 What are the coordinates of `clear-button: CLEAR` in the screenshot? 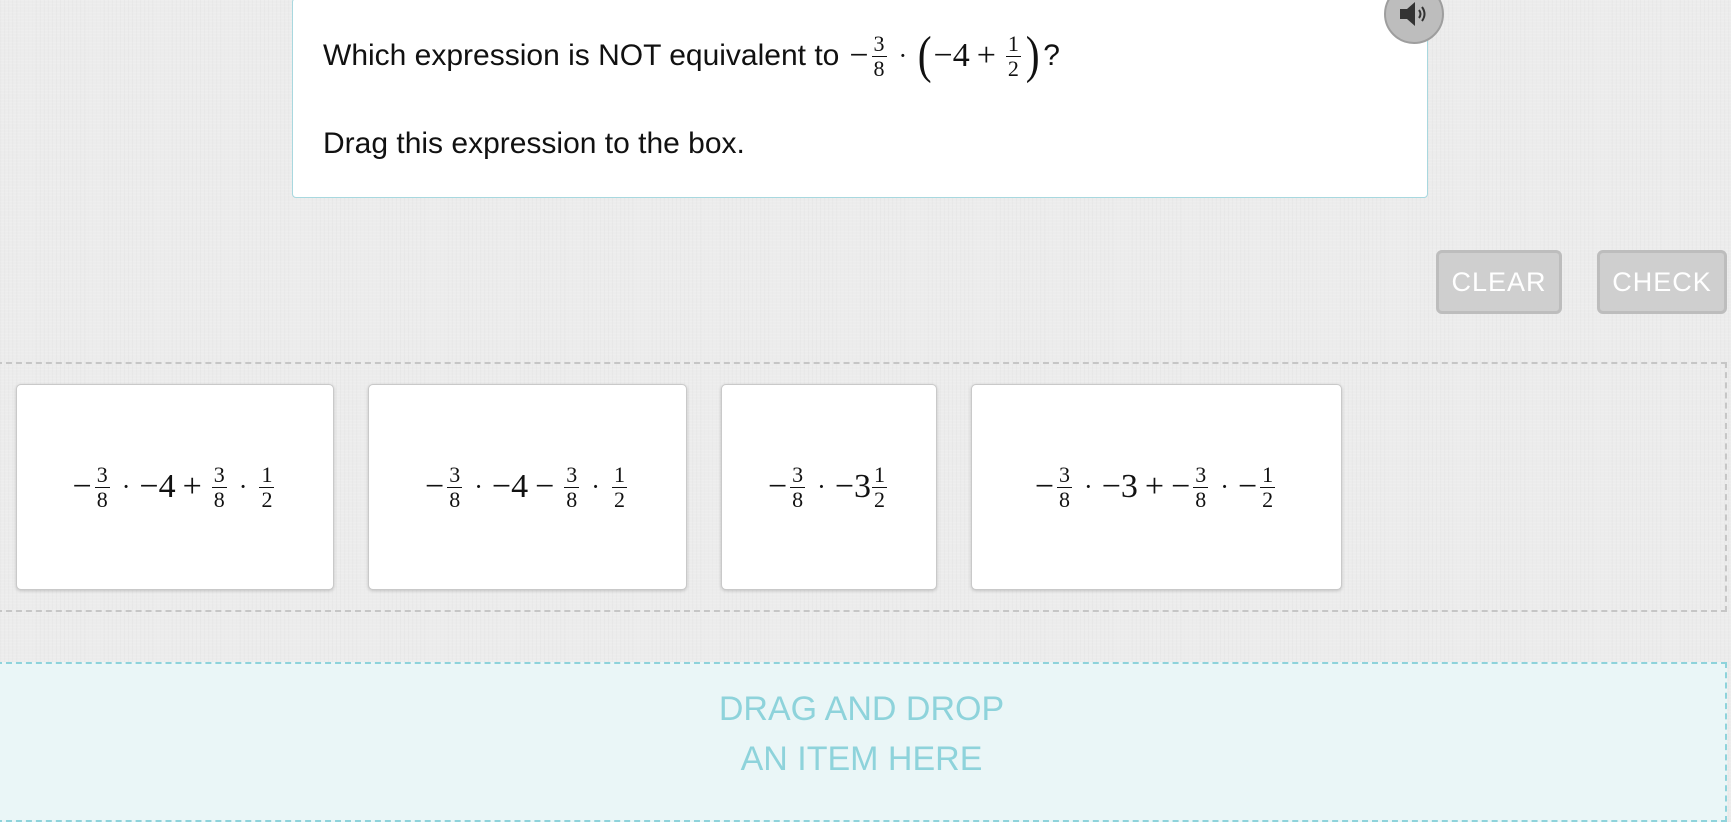 It's located at (1499, 282).